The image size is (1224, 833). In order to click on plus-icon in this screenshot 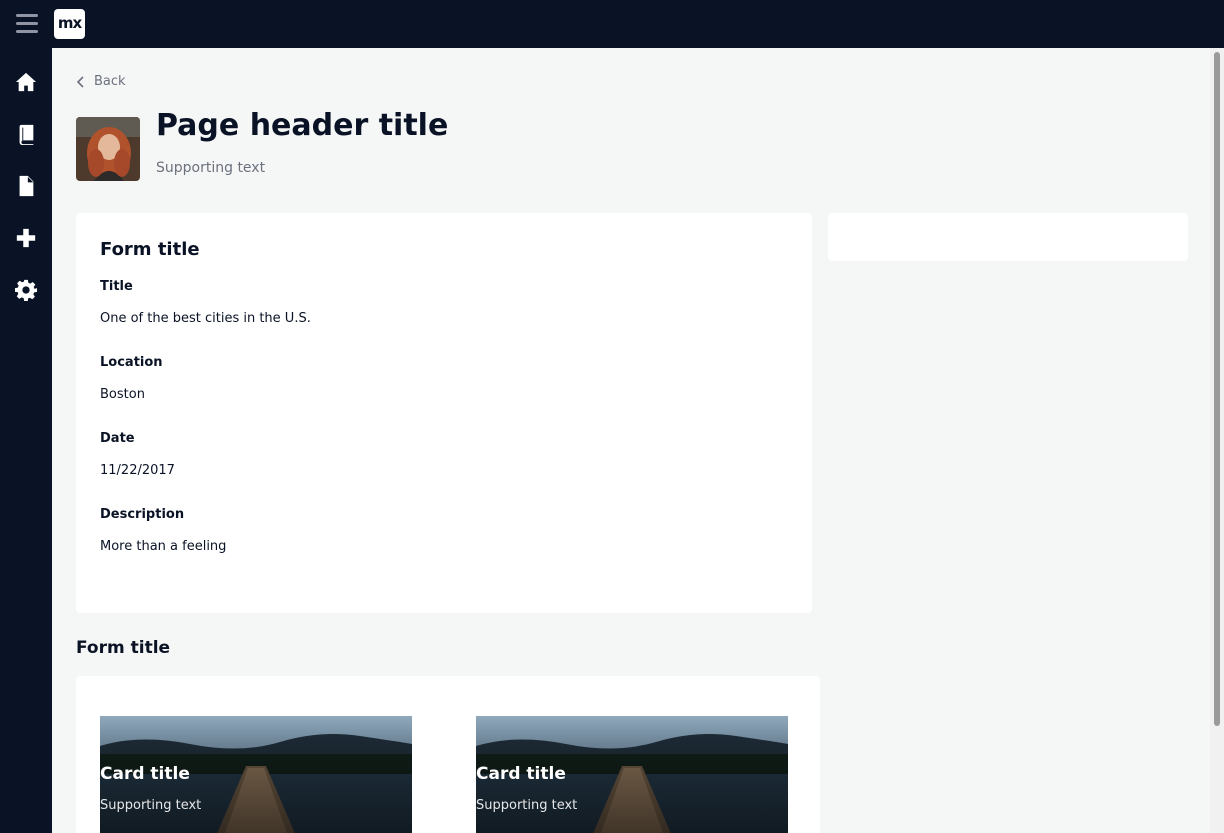, I will do `click(26, 238)`.